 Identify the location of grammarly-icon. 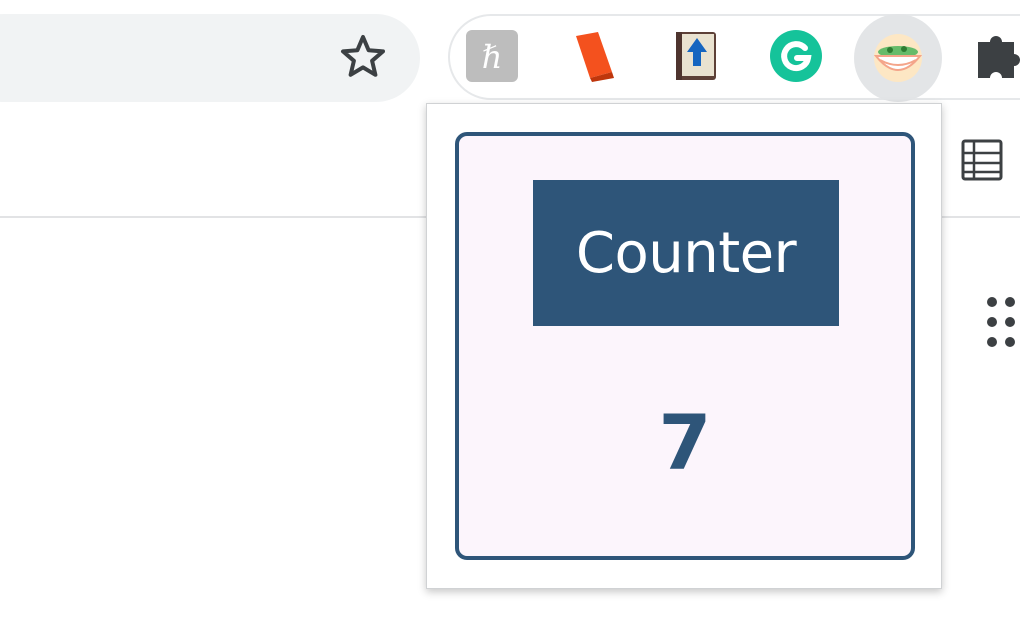
(796, 56).